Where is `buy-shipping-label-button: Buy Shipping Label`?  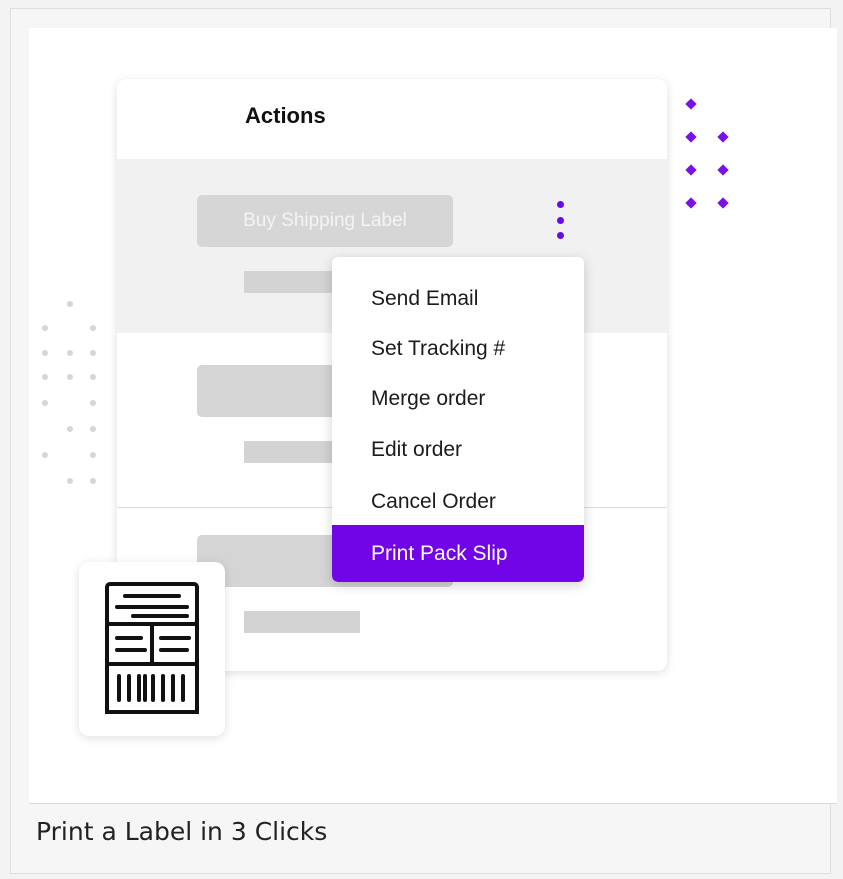 buy-shipping-label-button: Buy Shipping Label is located at coordinates (325, 221).